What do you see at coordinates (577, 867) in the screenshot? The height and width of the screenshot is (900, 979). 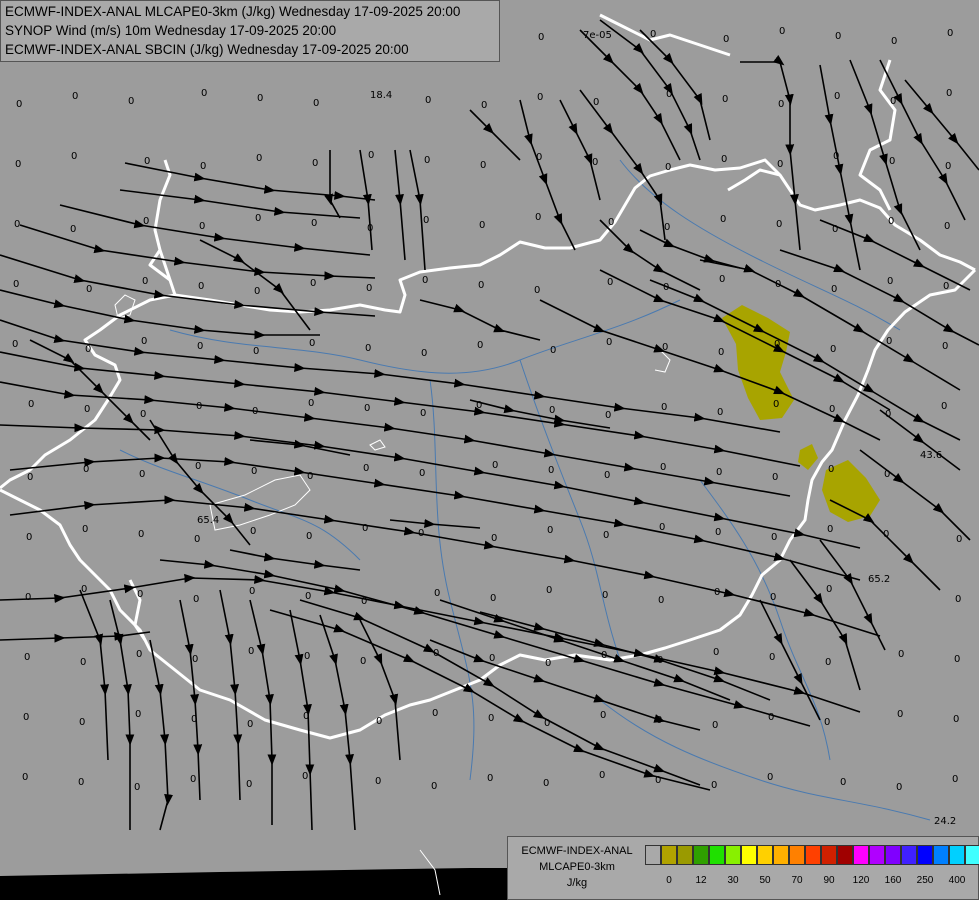 I see `legend-variable: MLCAPE0-3km` at bounding box center [577, 867].